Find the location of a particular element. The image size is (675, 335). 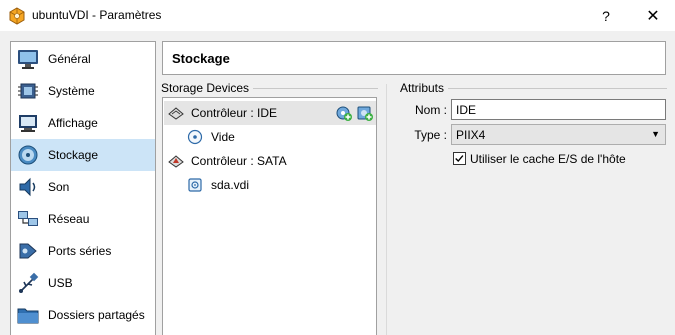

tree-item-empty-drive: Vide is located at coordinates (270, 137).